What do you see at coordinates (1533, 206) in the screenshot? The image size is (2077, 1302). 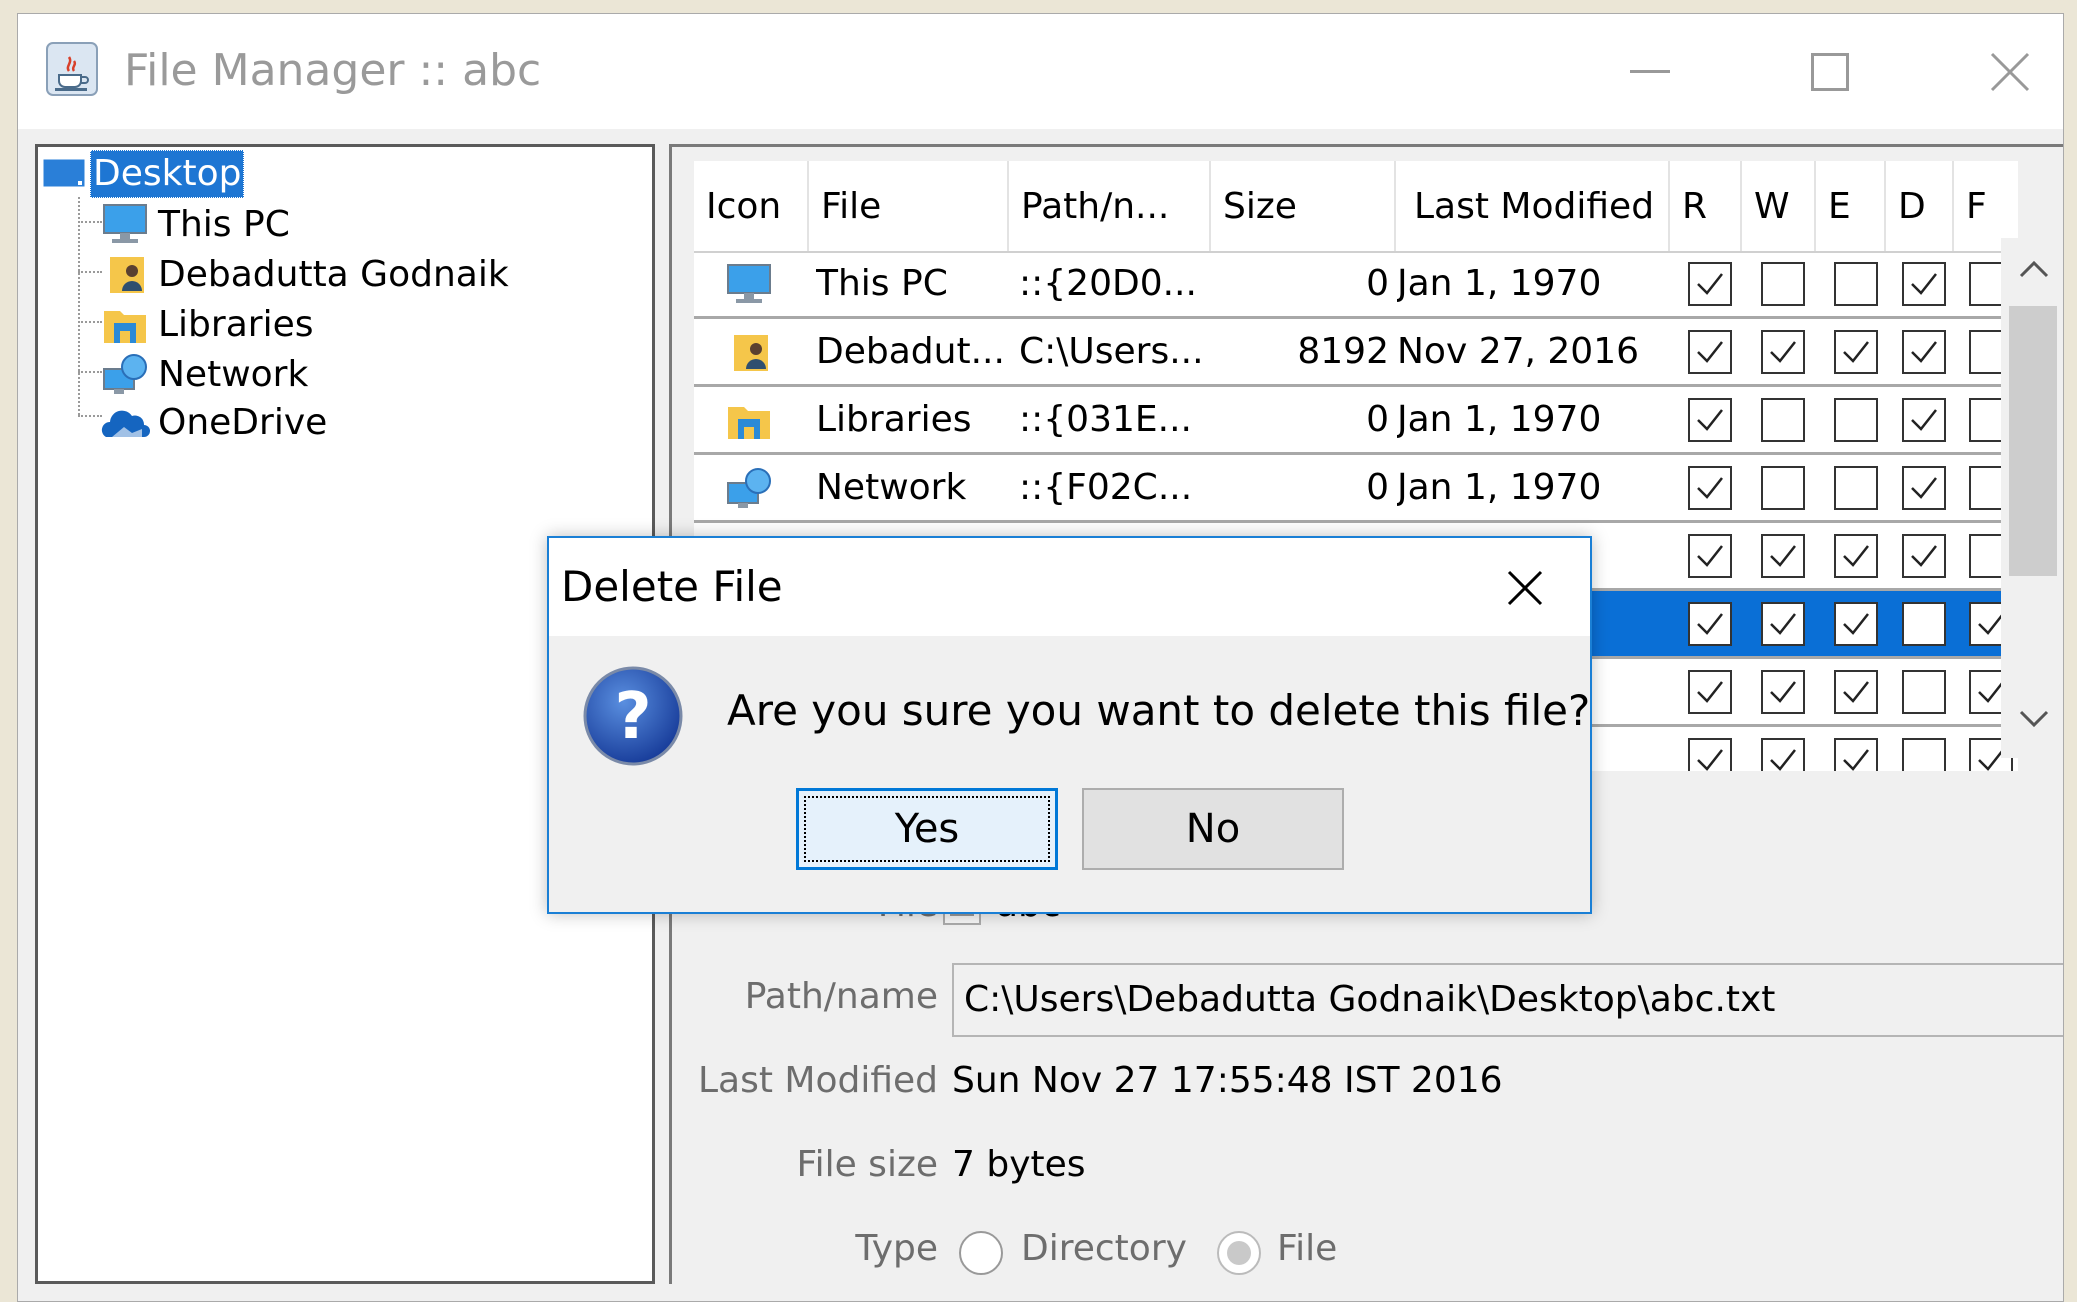 I see `column-header-last-modified: Last Modified` at bounding box center [1533, 206].